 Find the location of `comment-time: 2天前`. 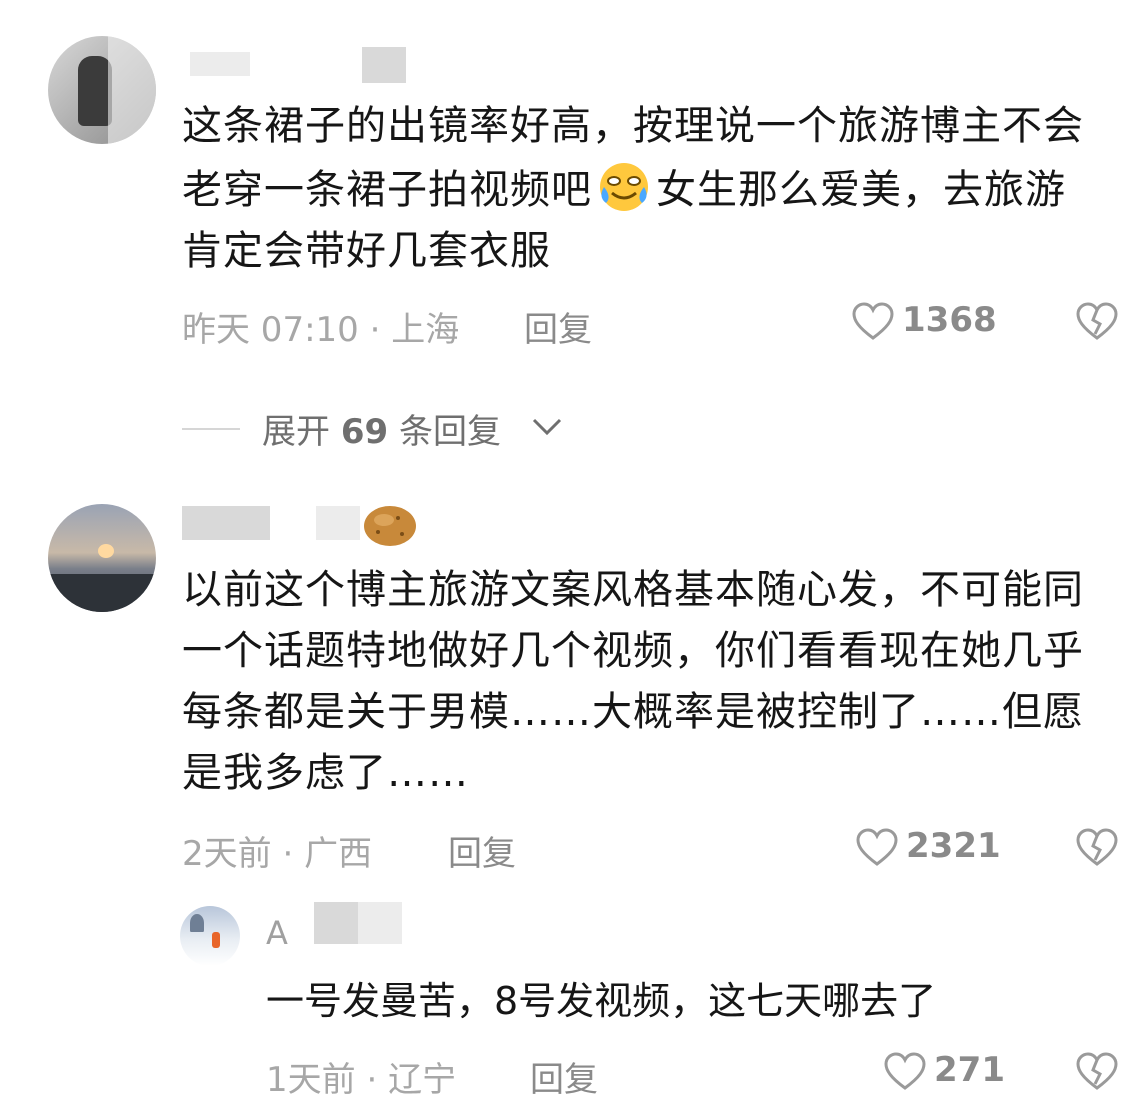

comment-time: 2天前 is located at coordinates (227, 854).